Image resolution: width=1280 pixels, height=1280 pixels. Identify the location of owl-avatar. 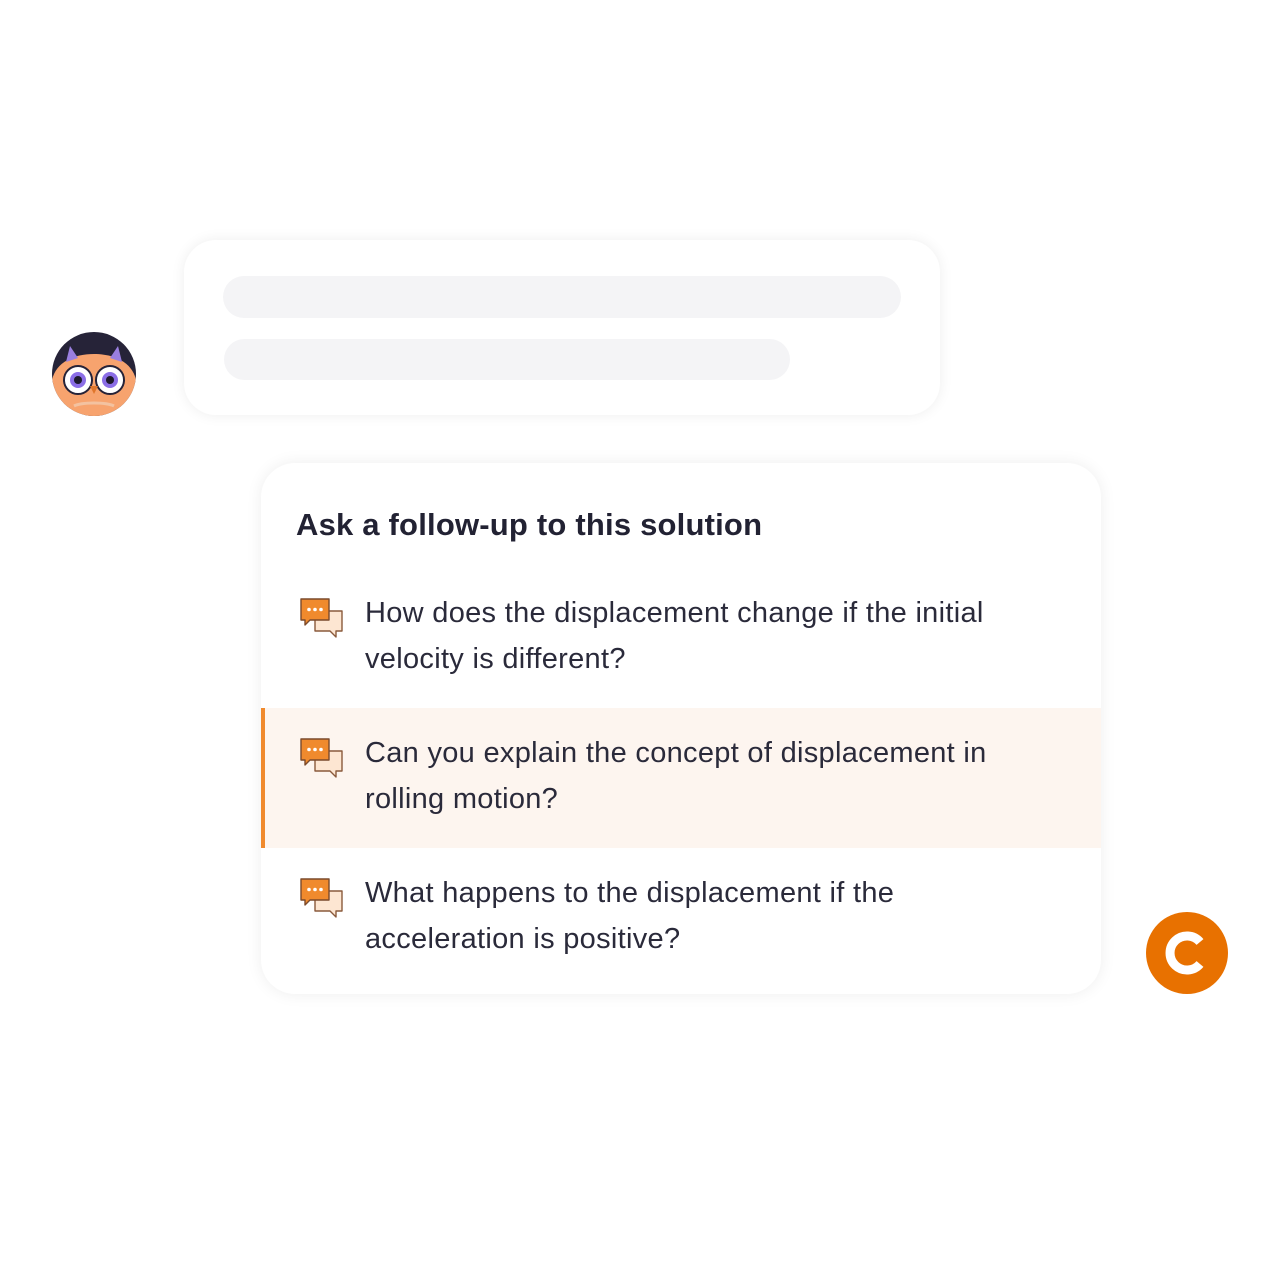
(94, 374).